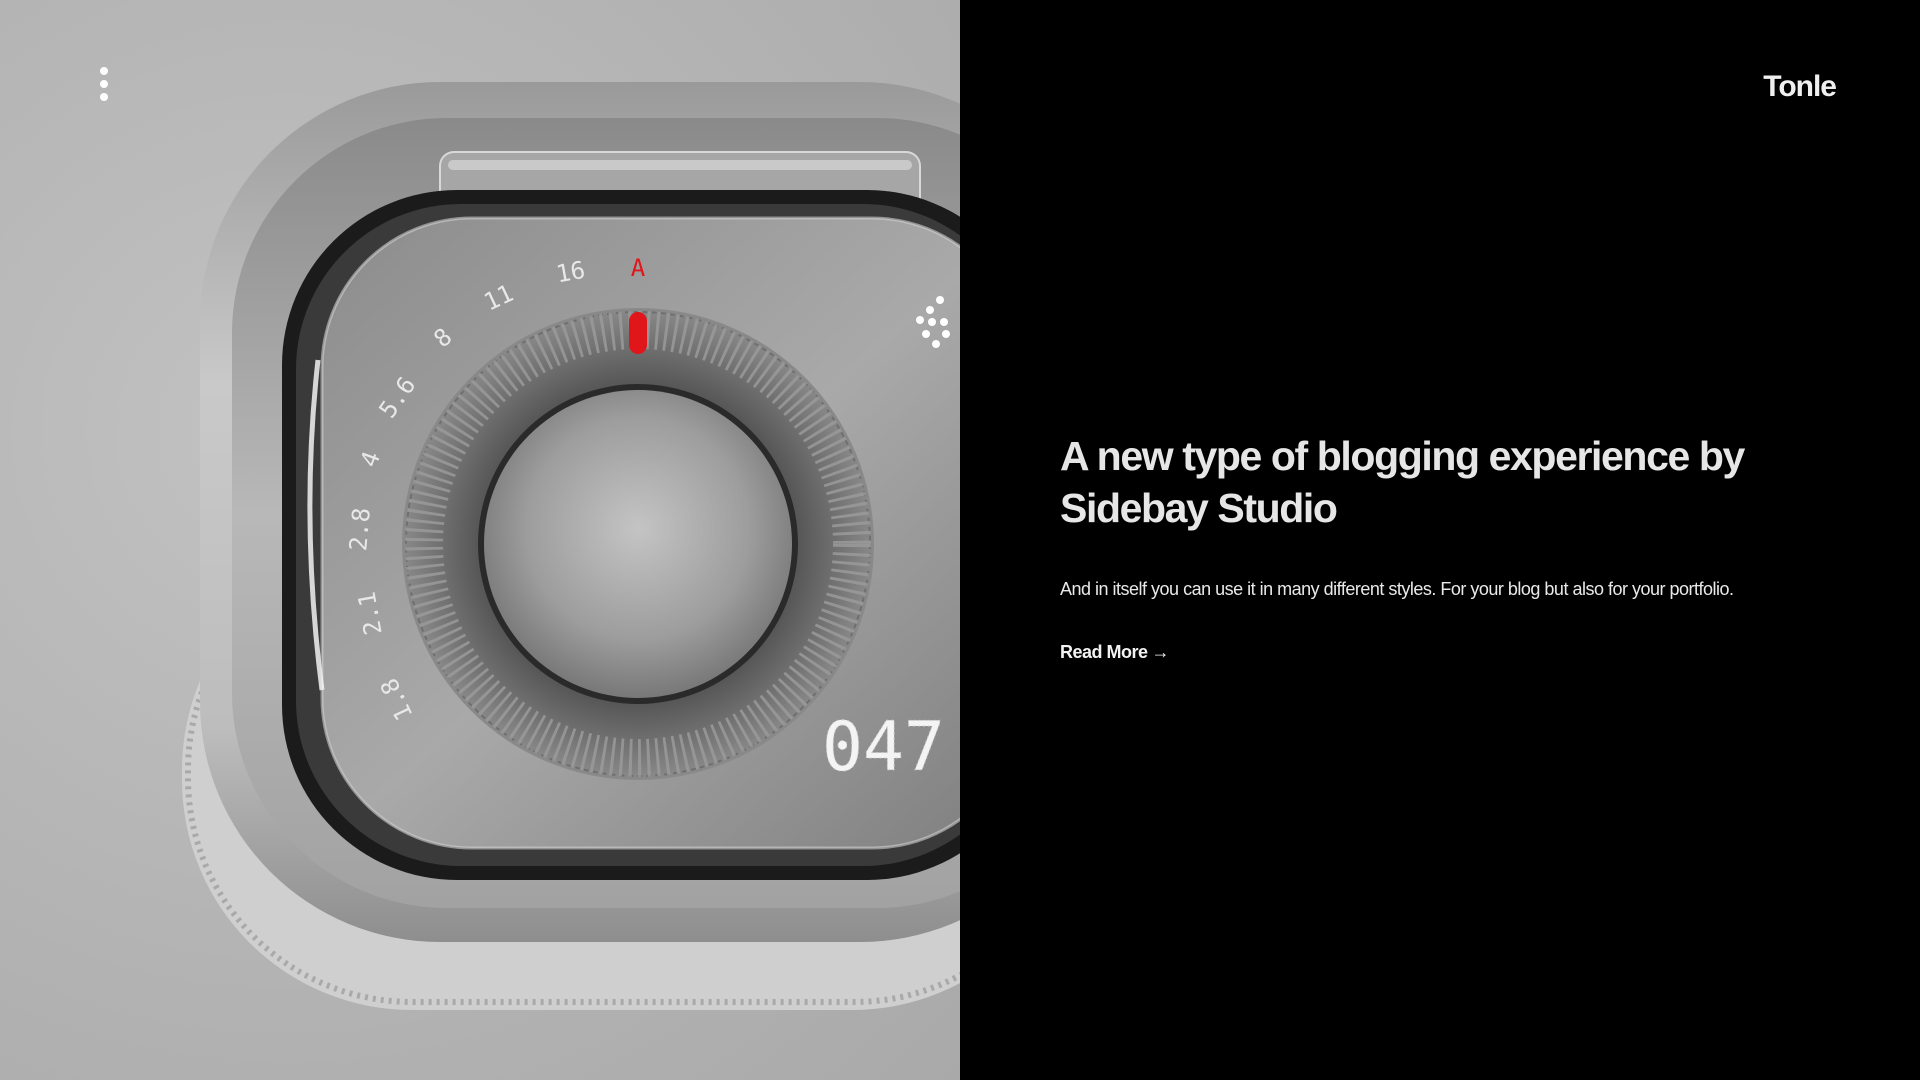  What do you see at coordinates (570, 272) in the screenshot?
I see `aperture-label: 16` at bounding box center [570, 272].